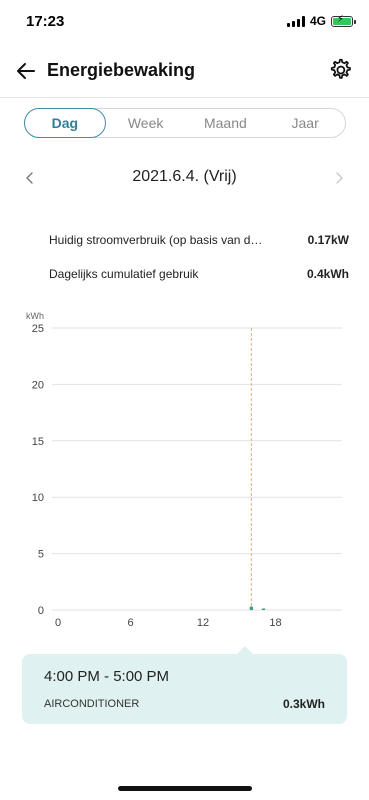 Image resolution: width=369 pixels, height=800 pixels. I want to click on status-time: 17:23, so click(45, 21).